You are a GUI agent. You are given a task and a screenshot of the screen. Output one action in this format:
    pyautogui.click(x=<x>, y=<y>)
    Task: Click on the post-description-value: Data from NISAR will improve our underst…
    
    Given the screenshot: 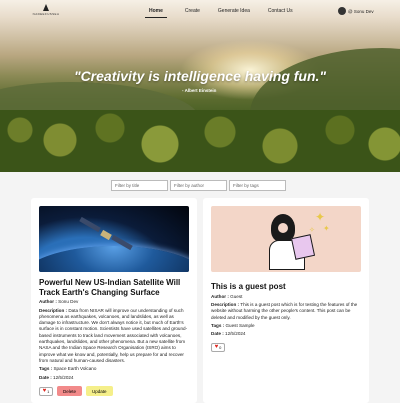 What is the action you would take?
    pyautogui.click(x=113, y=335)
    